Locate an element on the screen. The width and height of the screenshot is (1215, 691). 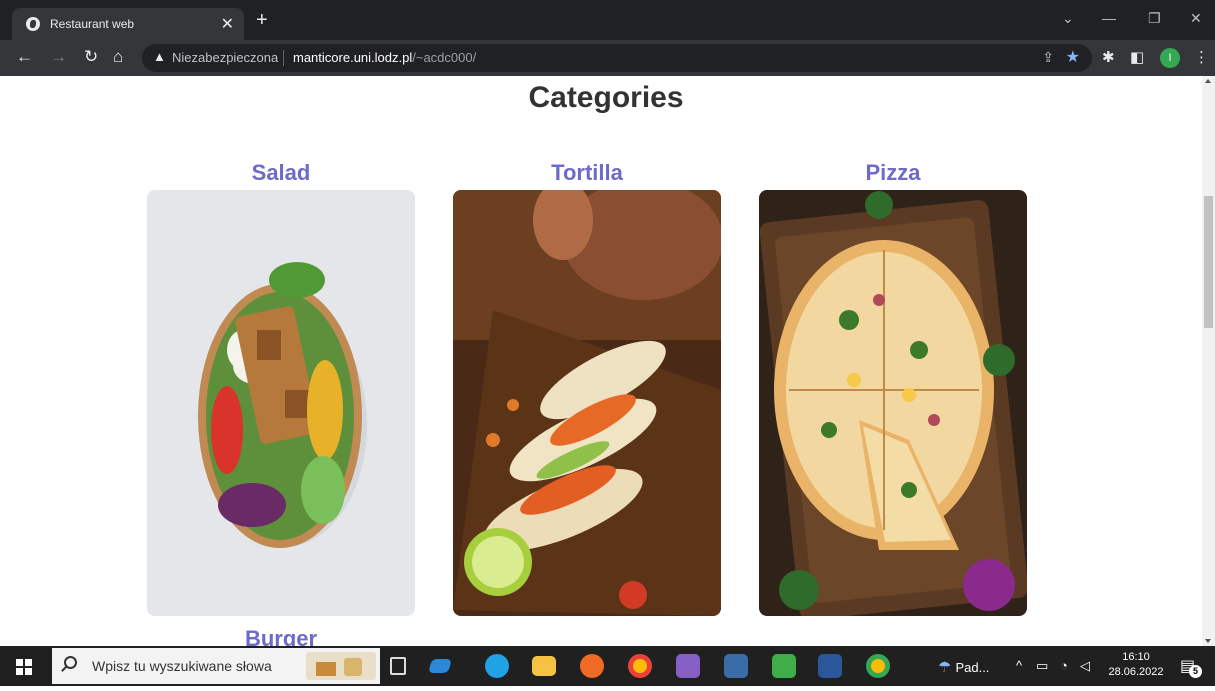
notifications-icon: ▤ 5 is located at coordinates (1191, 667).